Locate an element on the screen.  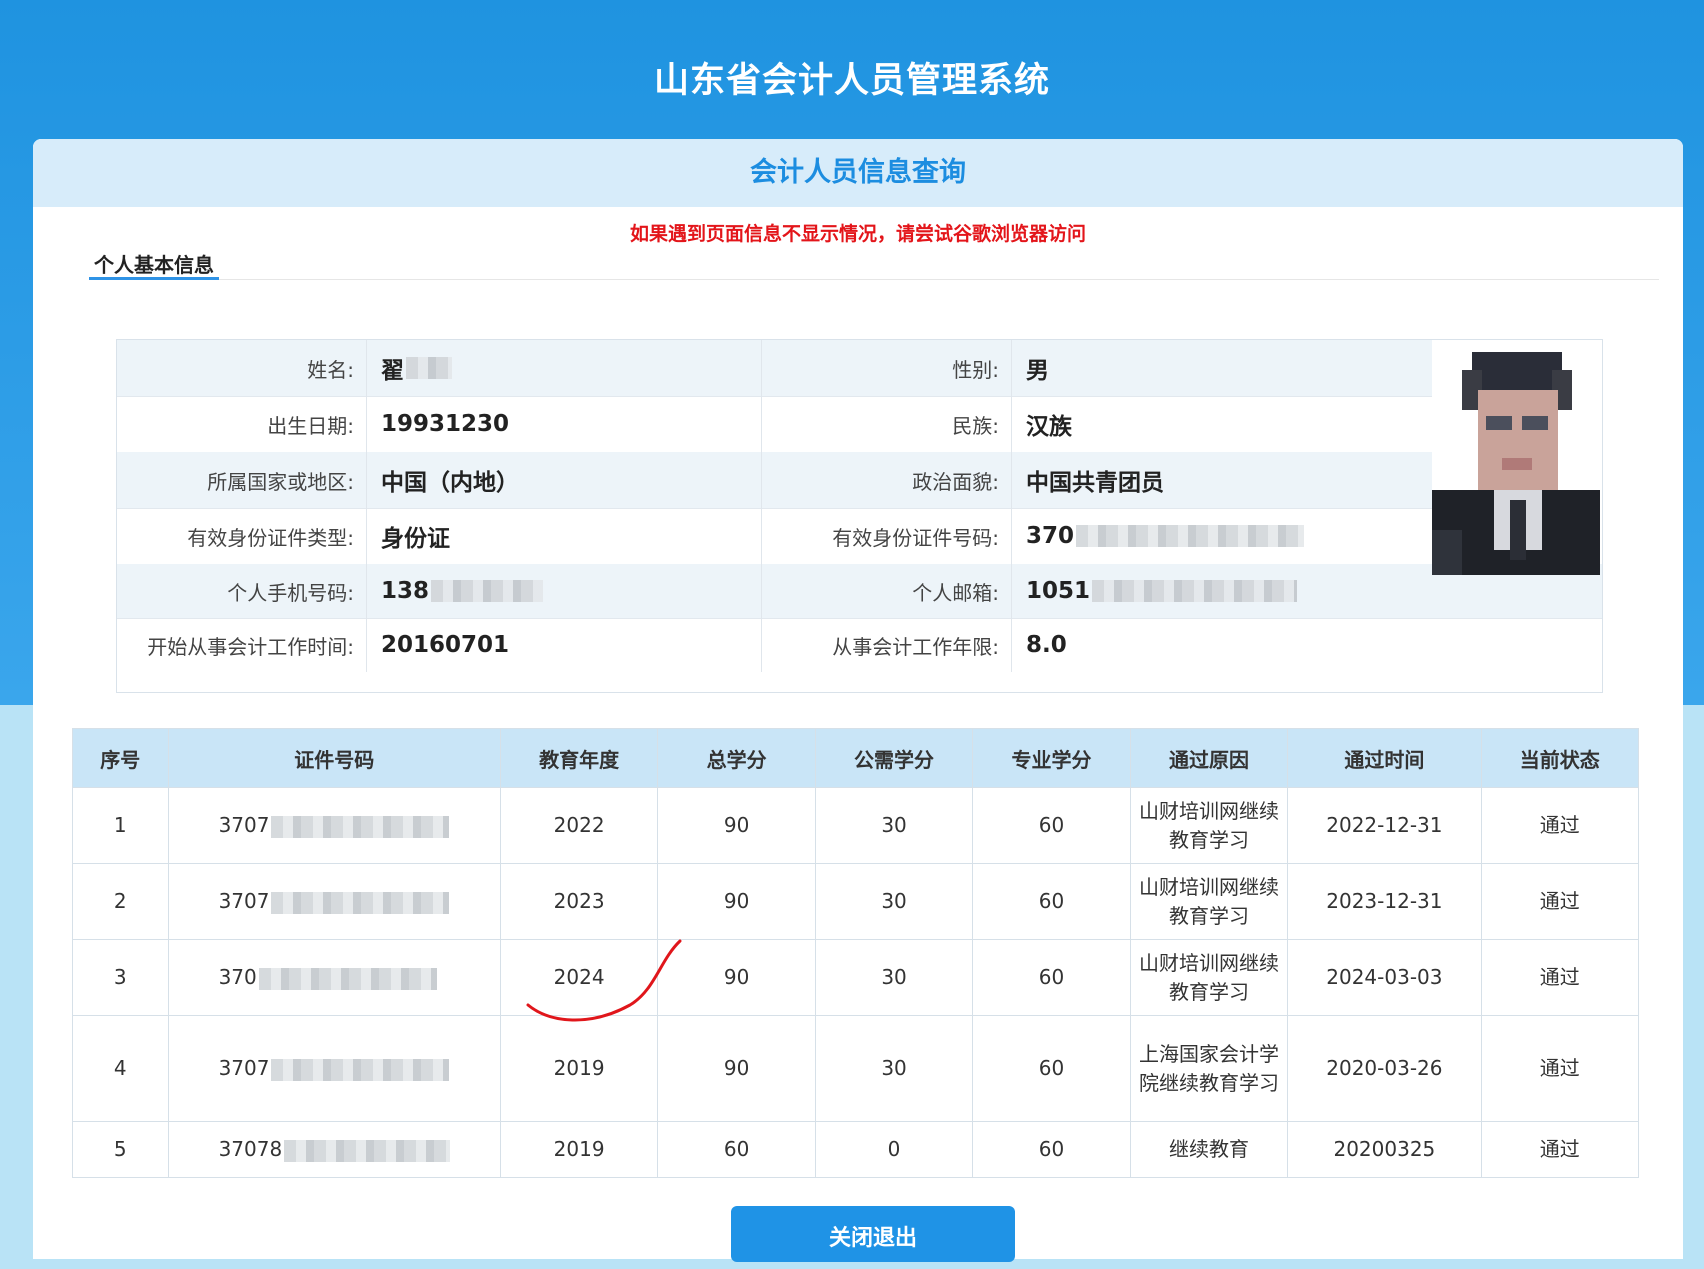
col-header: 证件号码 is located at coordinates (334, 758).